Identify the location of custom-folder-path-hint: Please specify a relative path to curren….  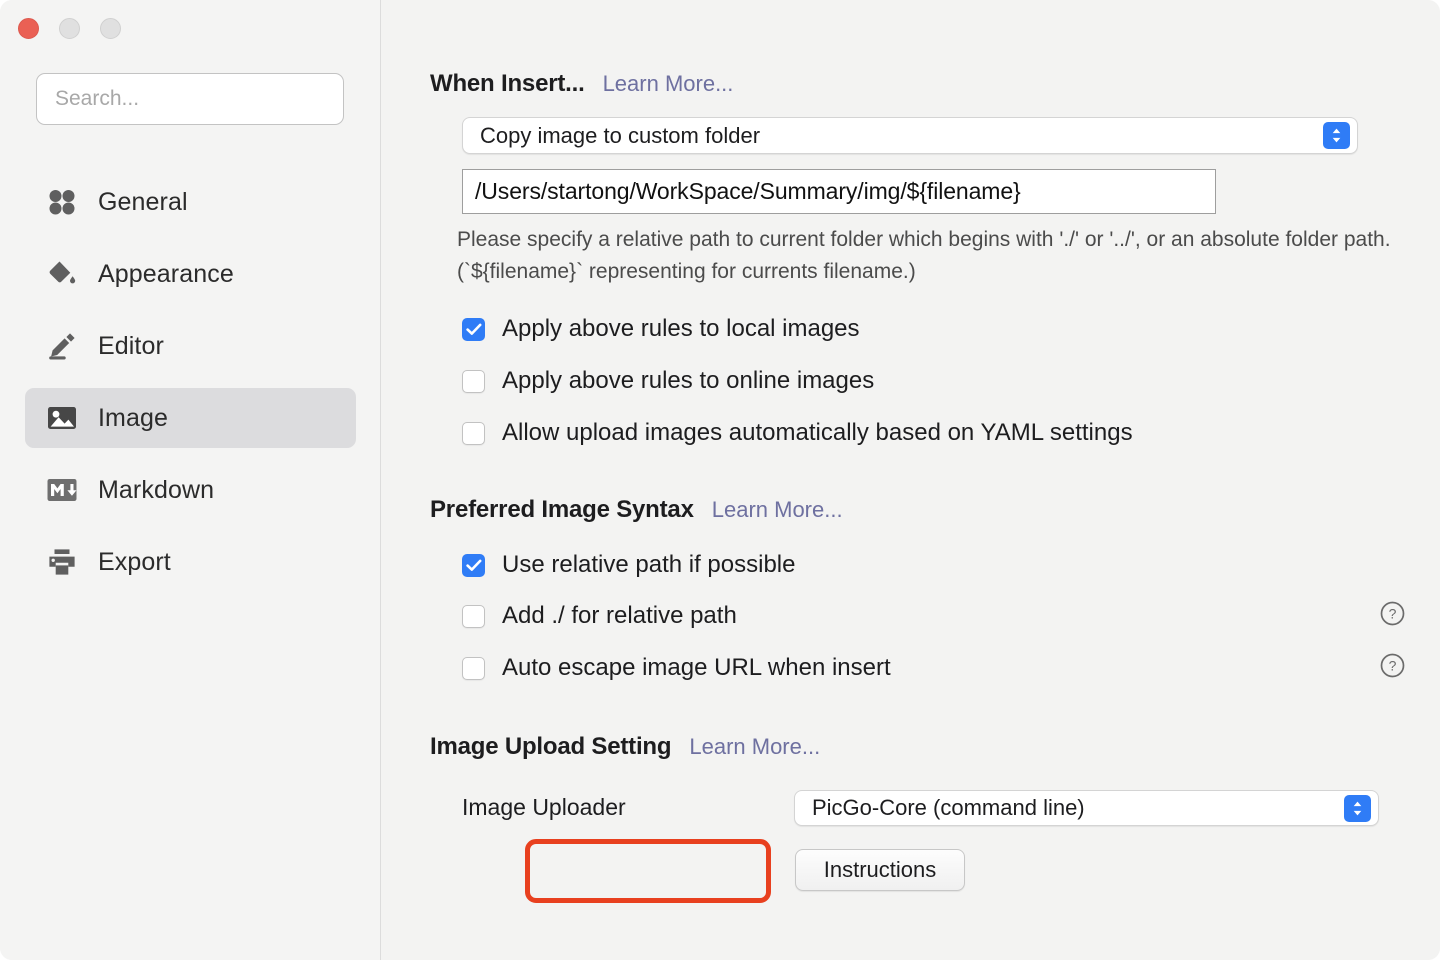
(924, 255).